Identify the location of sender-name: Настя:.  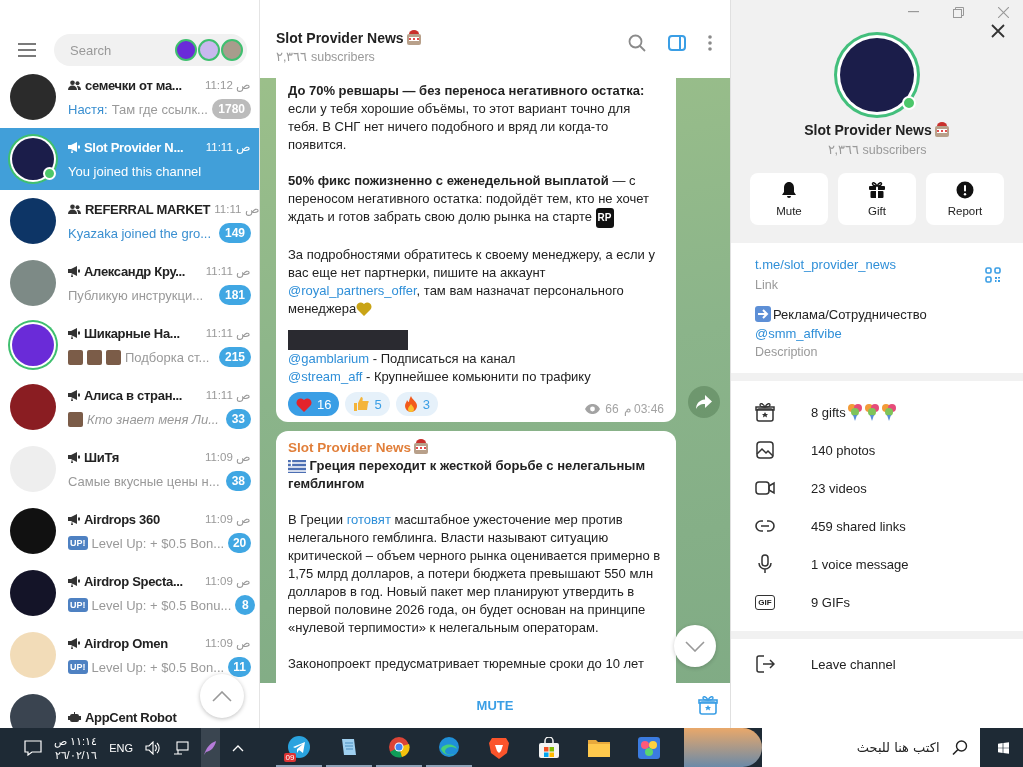
(88, 109).